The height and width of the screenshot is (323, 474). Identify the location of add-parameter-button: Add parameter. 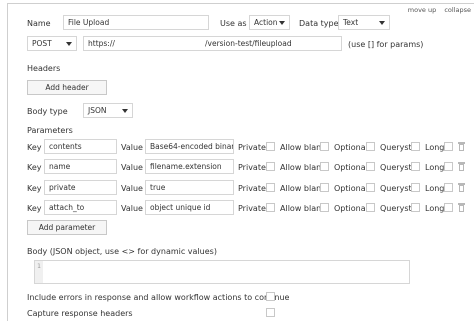
(67, 227).